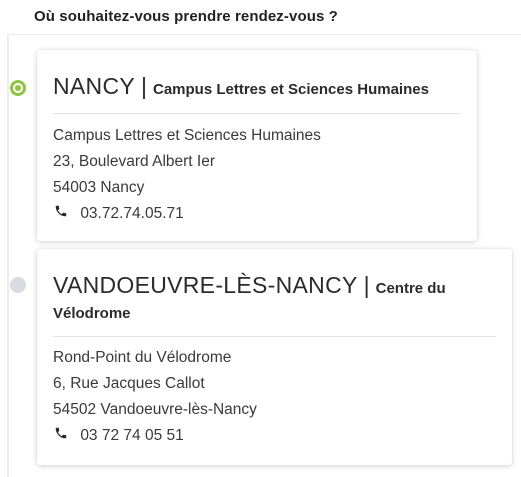 This screenshot has height=477, width=521. I want to click on phone-row: 03.72.74.05.71, so click(257, 214).